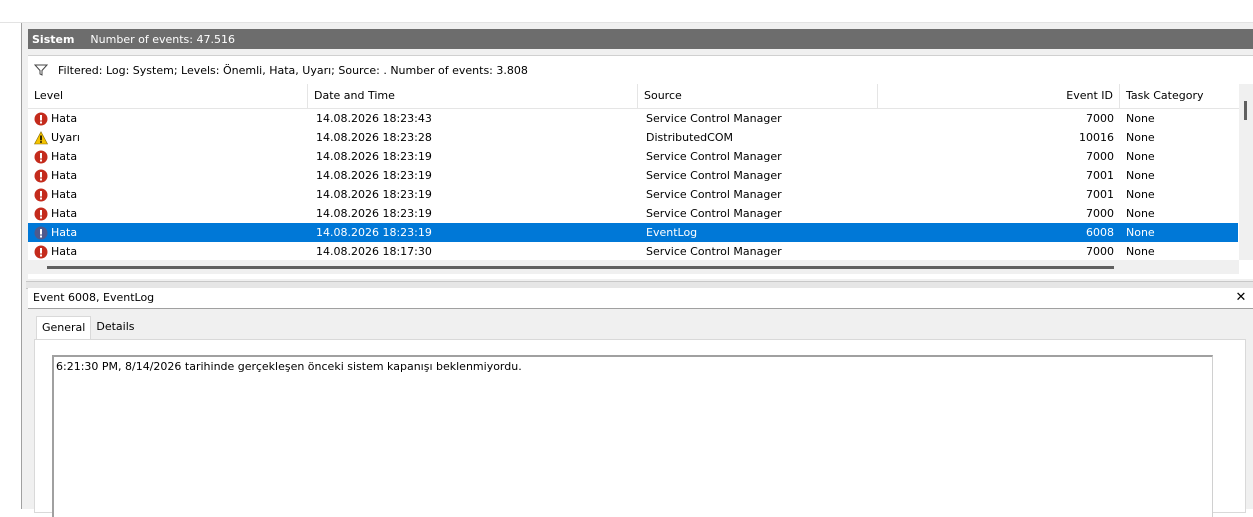 This screenshot has height=517, width=1253. Describe the element at coordinates (640, 39) in the screenshot. I see `log-title-bar: Sistem Number of events: 47.516` at that location.